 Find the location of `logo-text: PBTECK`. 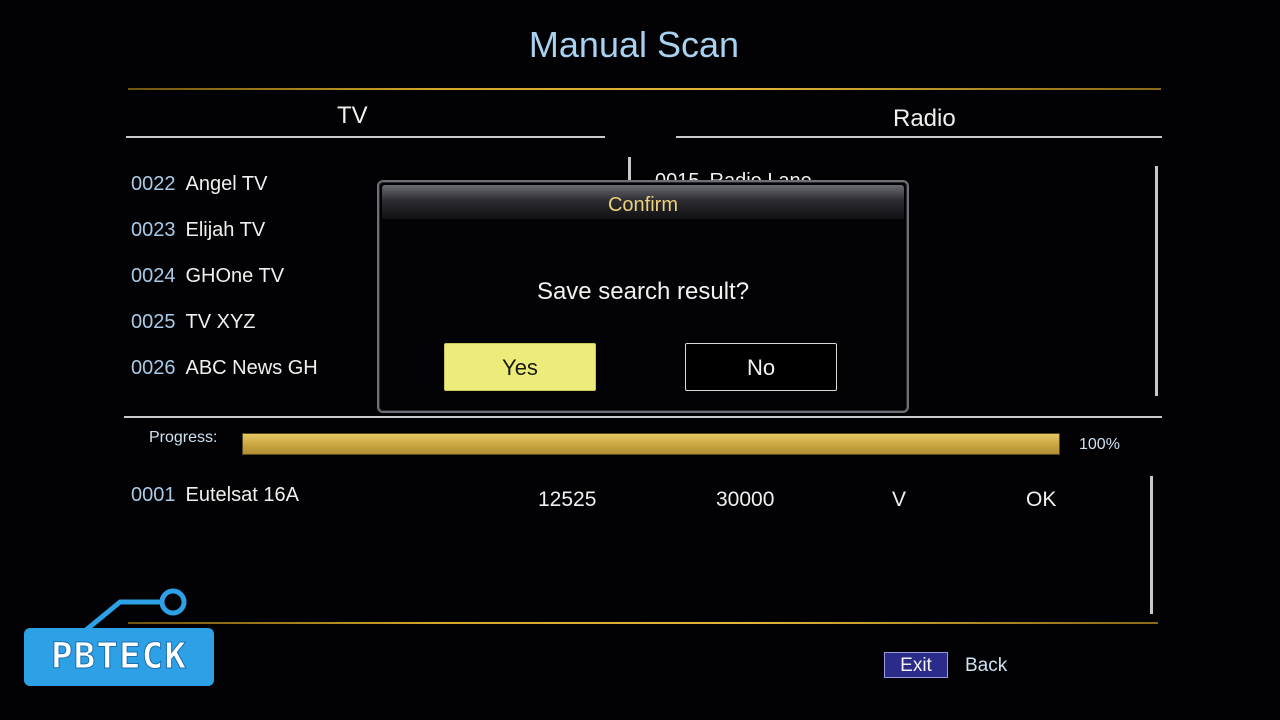

logo-text: PBTECK is located at coordinates (119, 657).